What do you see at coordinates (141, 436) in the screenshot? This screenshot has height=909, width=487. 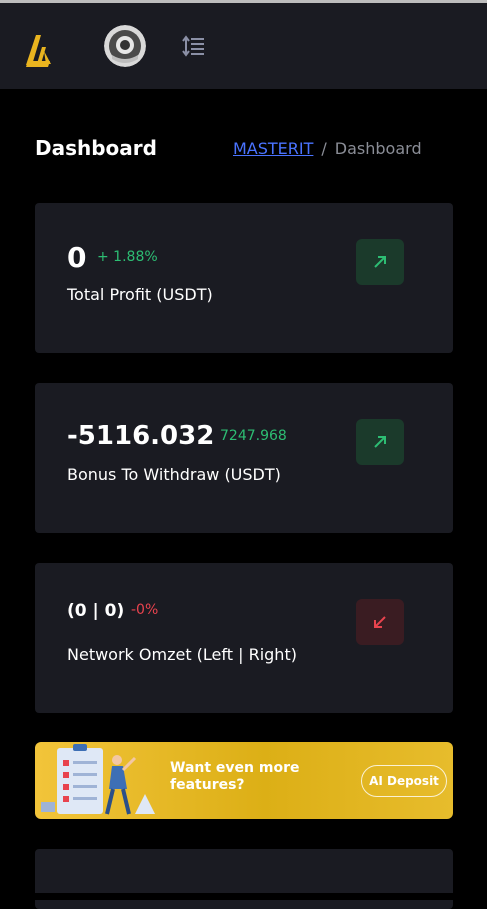 I see `stat-value: -5116.032` at bounding box center [141, 436].